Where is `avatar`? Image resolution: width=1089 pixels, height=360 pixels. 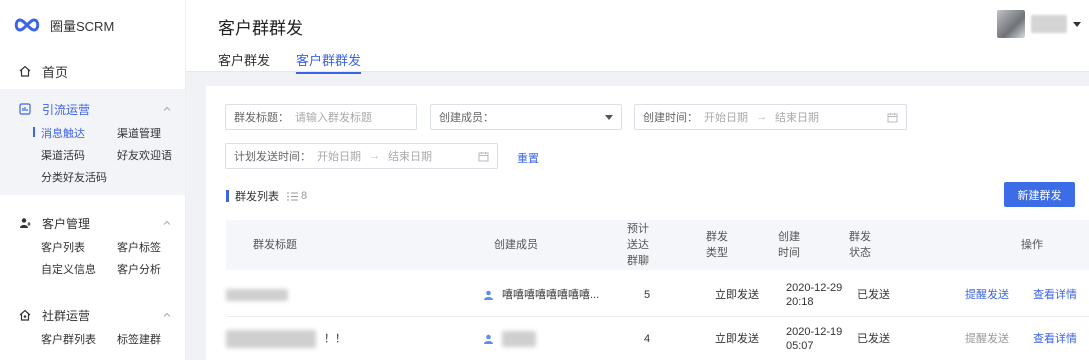 avatar is located at coordinates (1011, 24).